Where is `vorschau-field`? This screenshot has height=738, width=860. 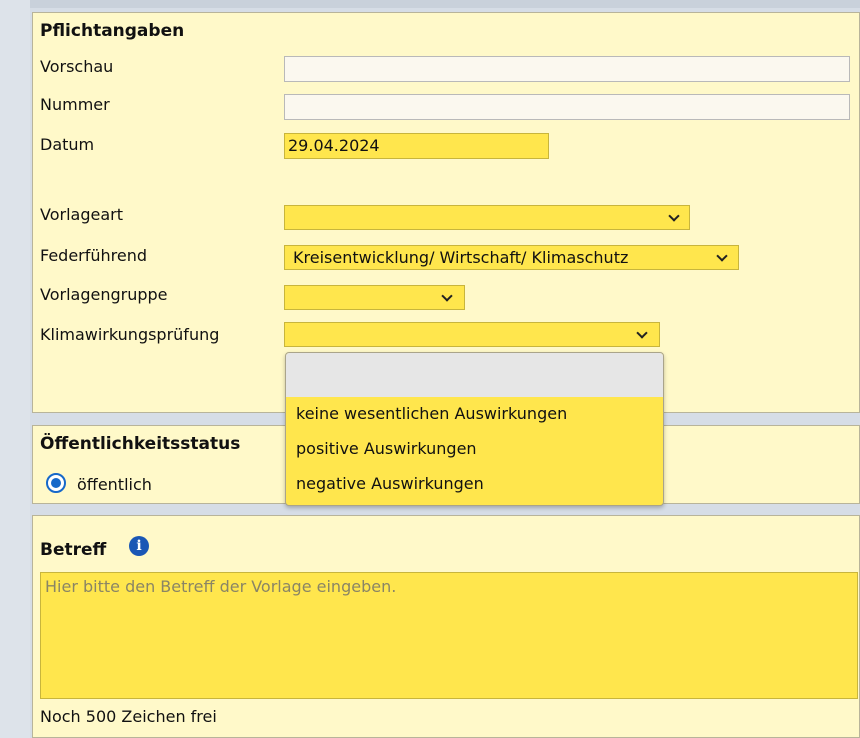
vorschau-field is located at coordinates (567, 69).